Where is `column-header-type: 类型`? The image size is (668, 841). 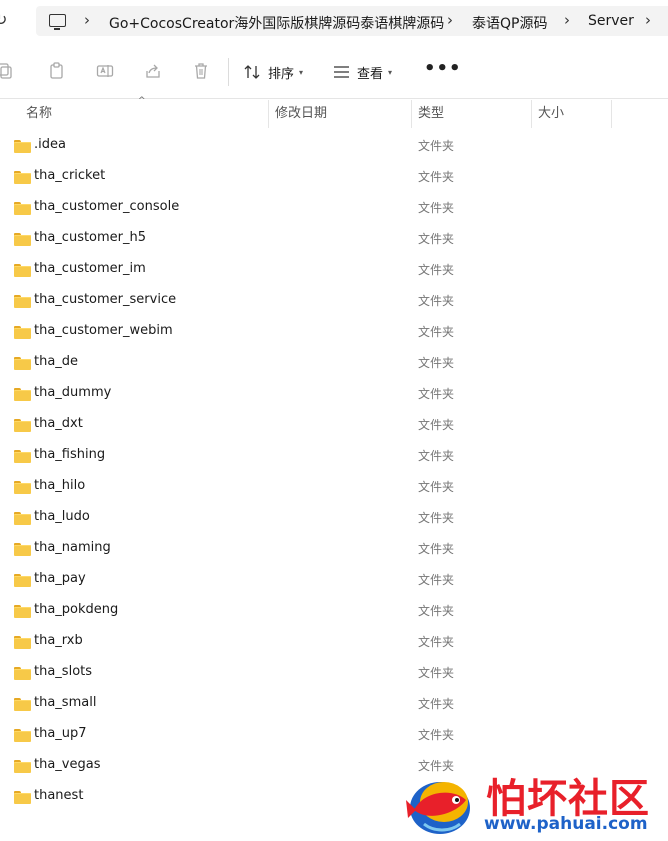 column-header-type: 类型 is located at coordinates (431, 114).